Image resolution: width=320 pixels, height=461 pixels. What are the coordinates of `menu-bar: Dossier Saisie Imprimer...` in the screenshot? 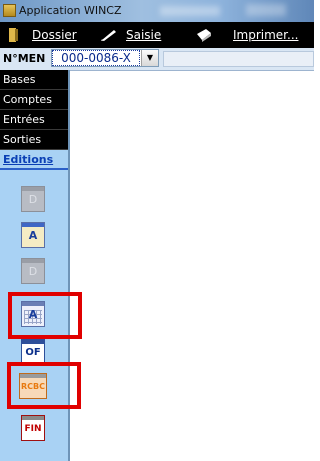 It's located at (157, 35).